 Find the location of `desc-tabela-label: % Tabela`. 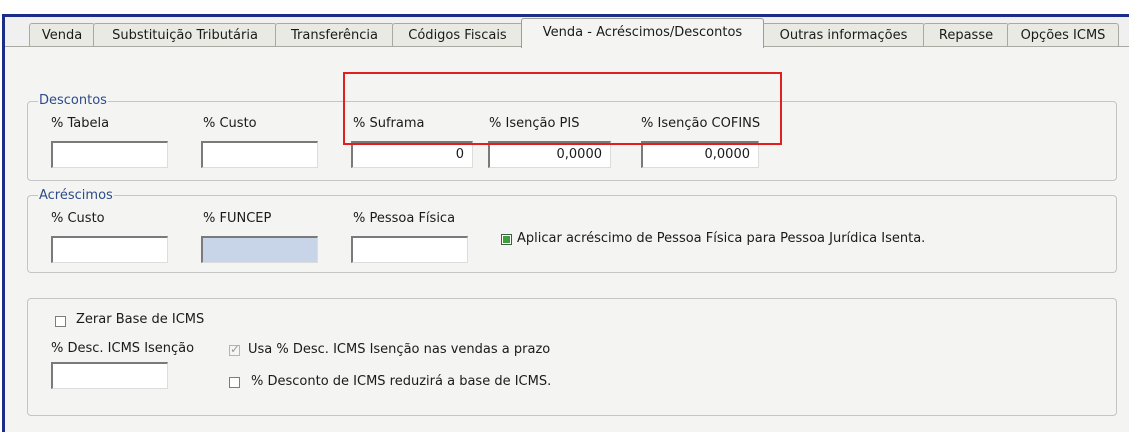

desc-tabela-label: % Tabela is located at coordinates (80, 123).